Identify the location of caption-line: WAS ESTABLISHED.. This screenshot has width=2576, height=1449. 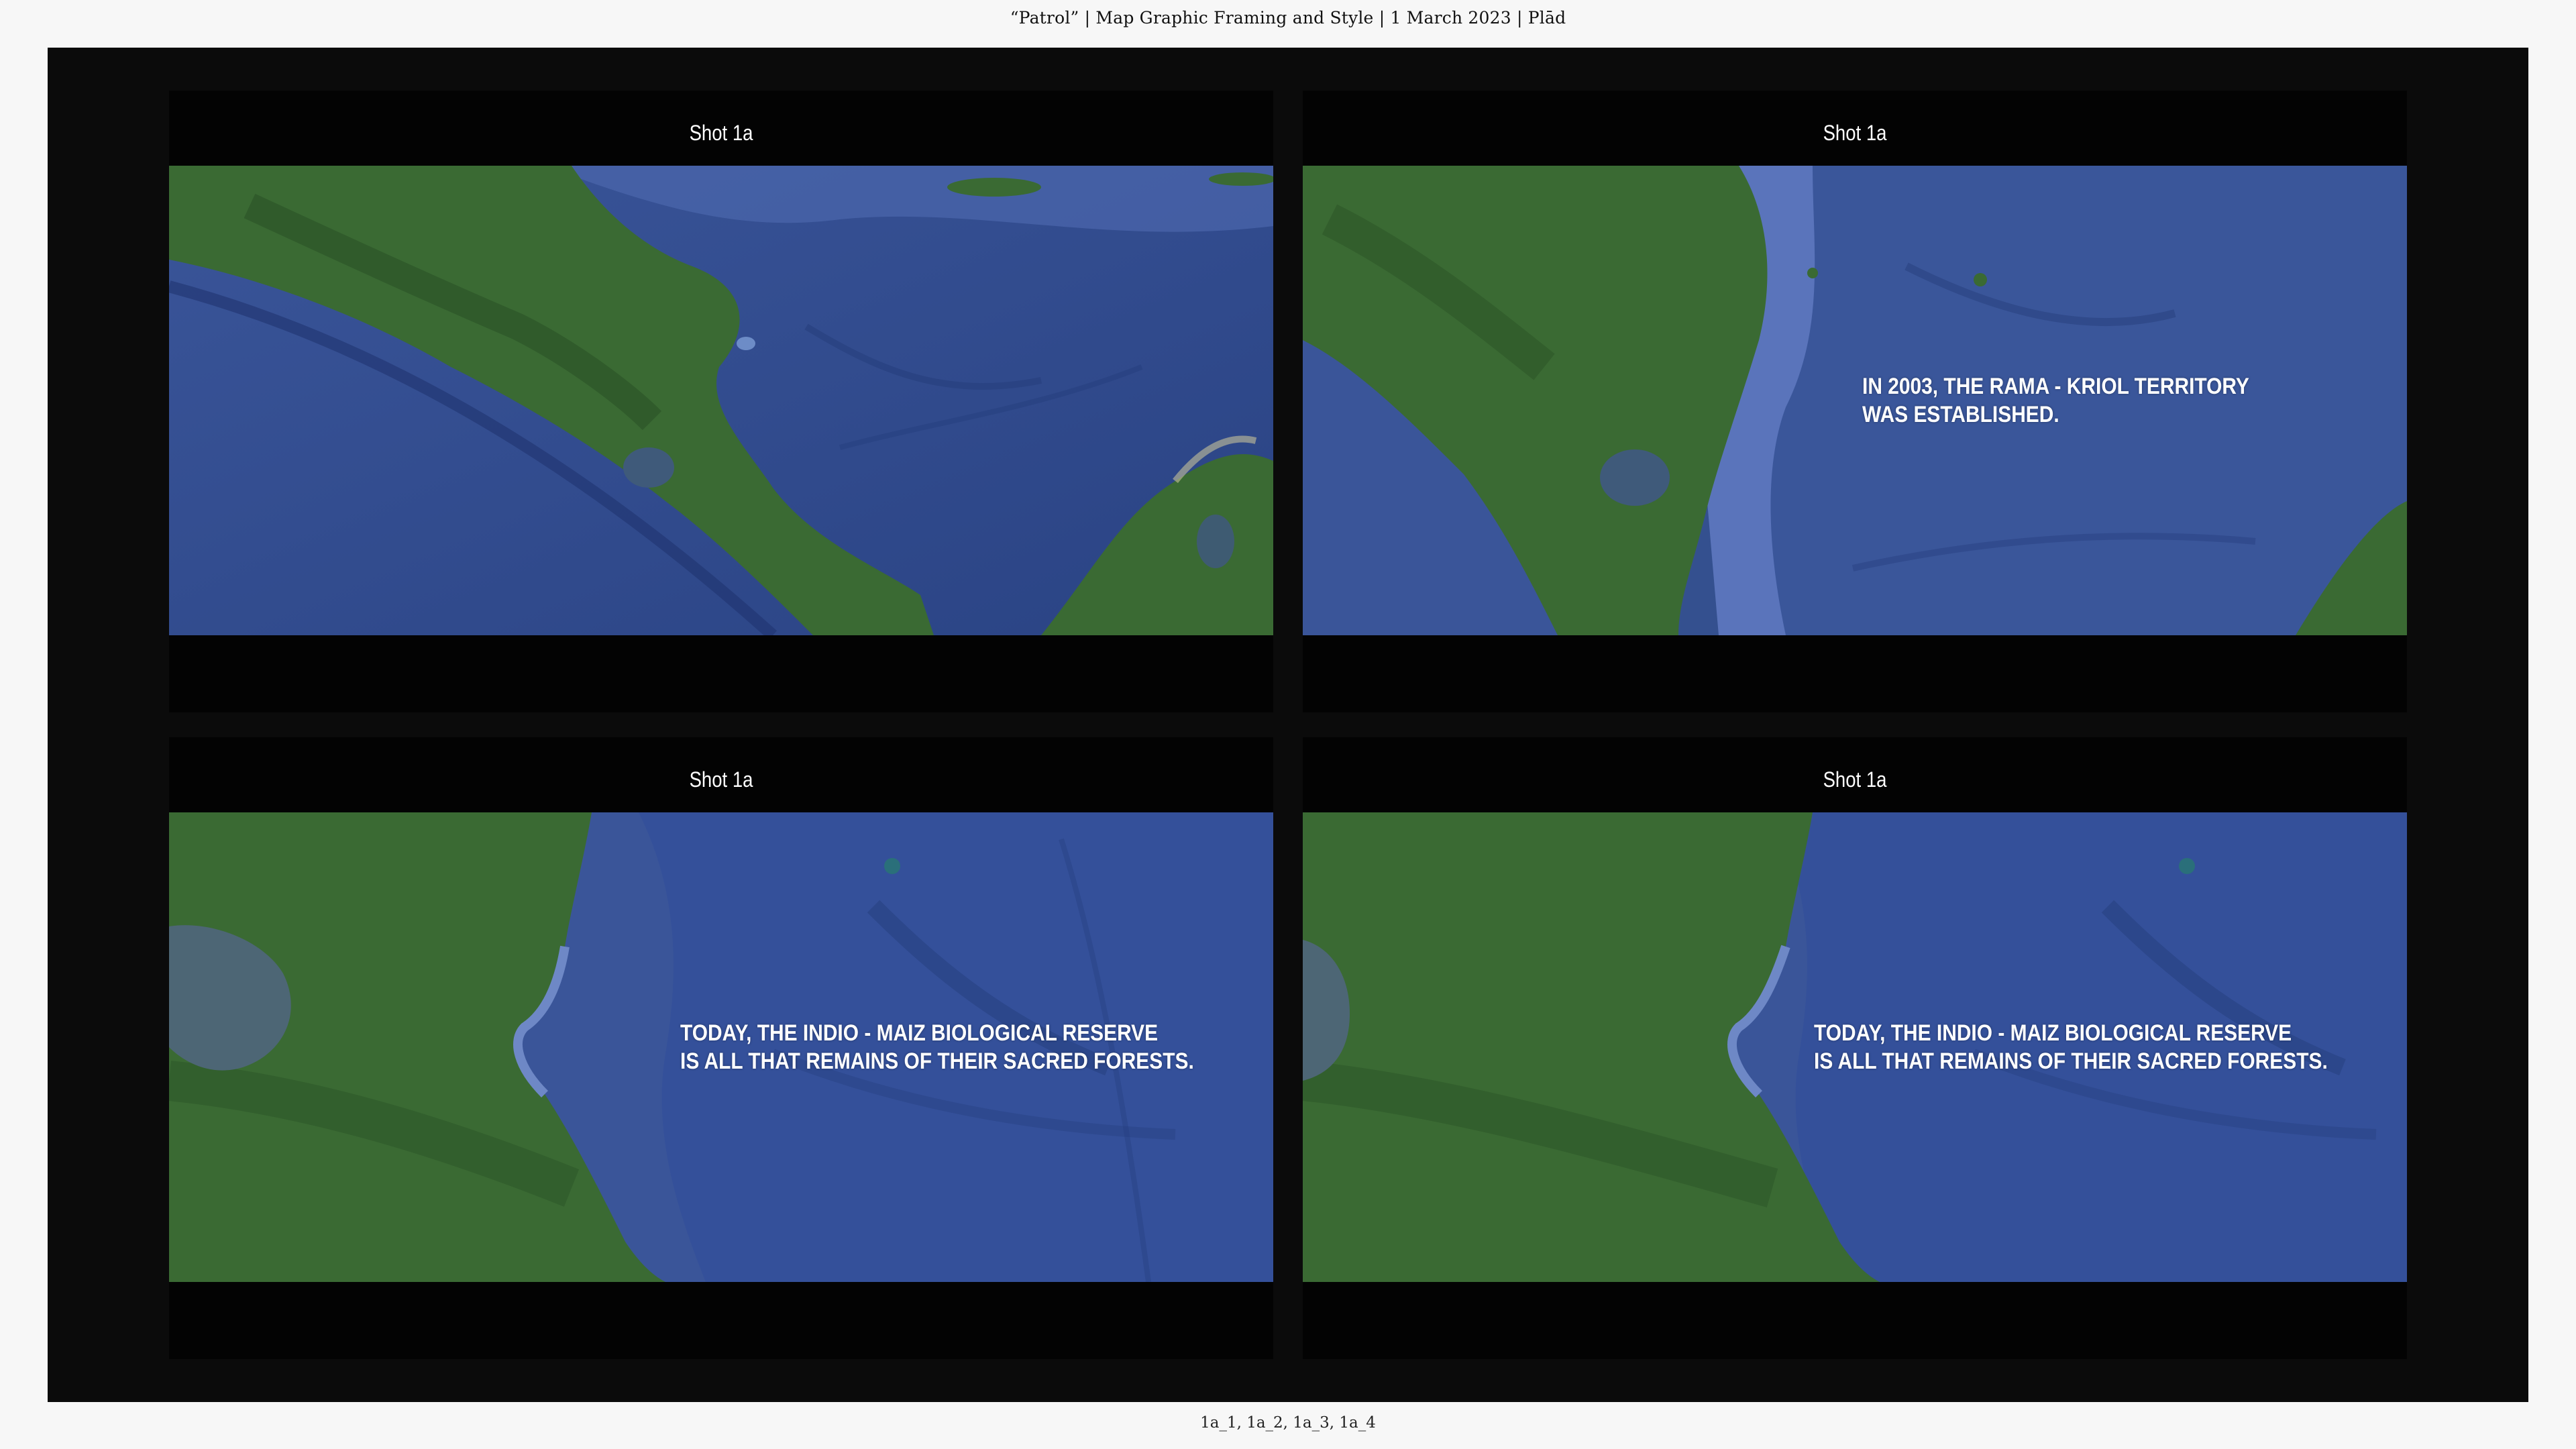
(1960, 414).